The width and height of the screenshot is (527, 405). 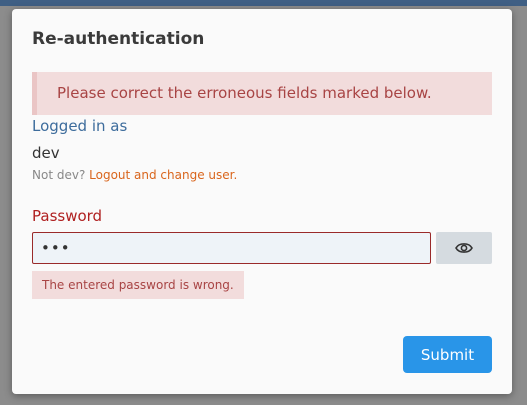 What do you see at coordinates (118, 39) in the screenshot?
I see `dialog-title: Re-authentication` at bounding box center [118, 39].